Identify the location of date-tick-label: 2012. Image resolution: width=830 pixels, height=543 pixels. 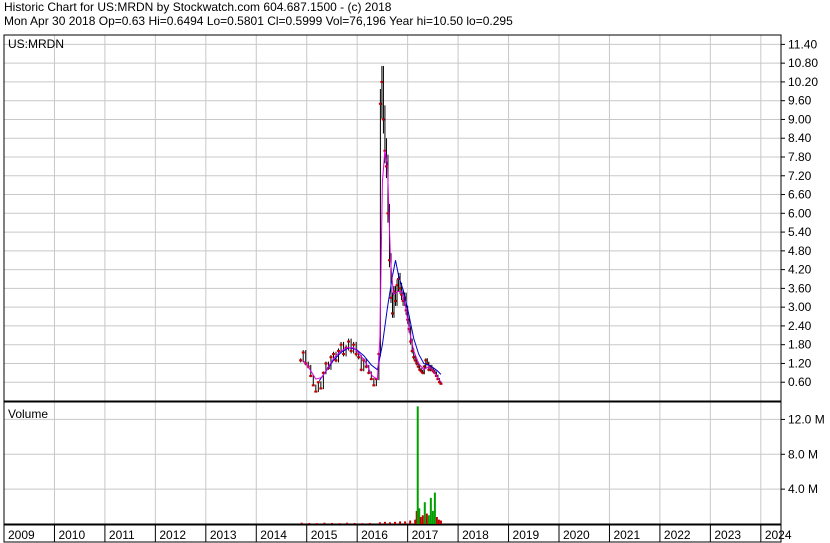
(172, 535).